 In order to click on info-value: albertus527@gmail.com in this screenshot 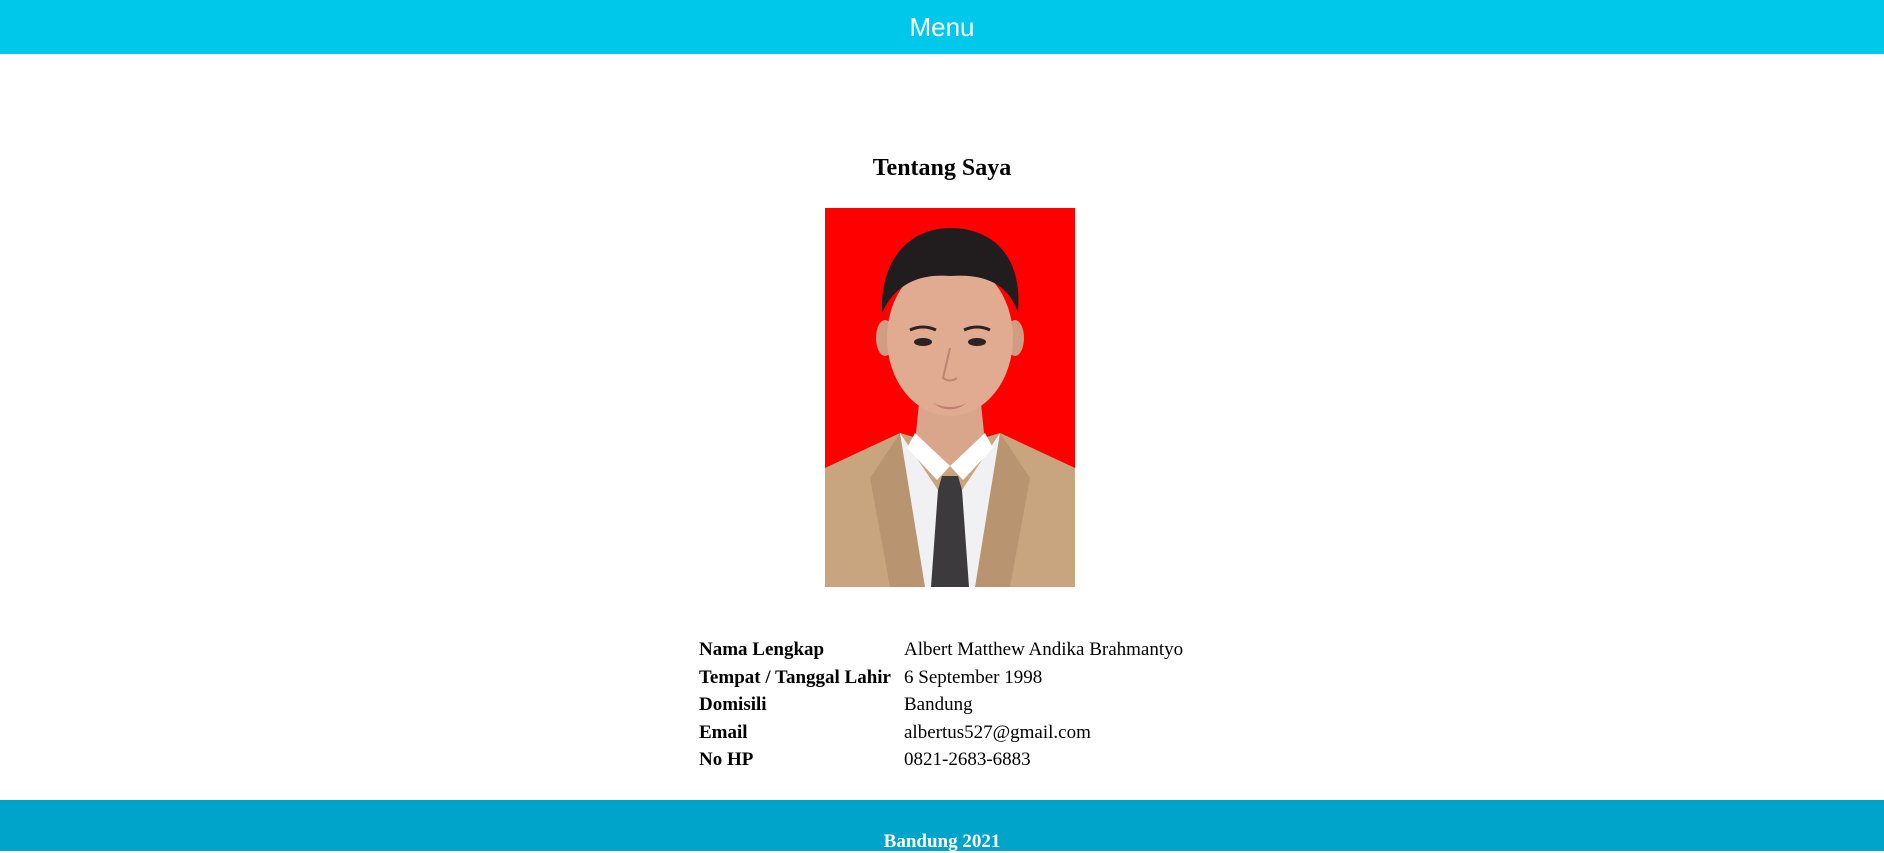, I will do `click(997, 732)`.